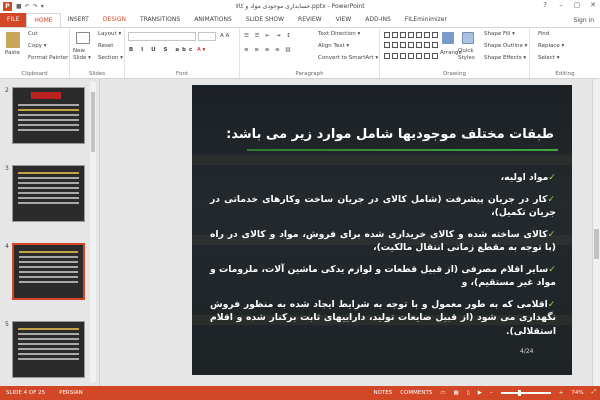 Image resolution: width=600 pixels, height=400 pixels. What do you see at coordinates (543, 34) in the screenshot?
I see `find-button: Find` at bounding box center [543, 34].